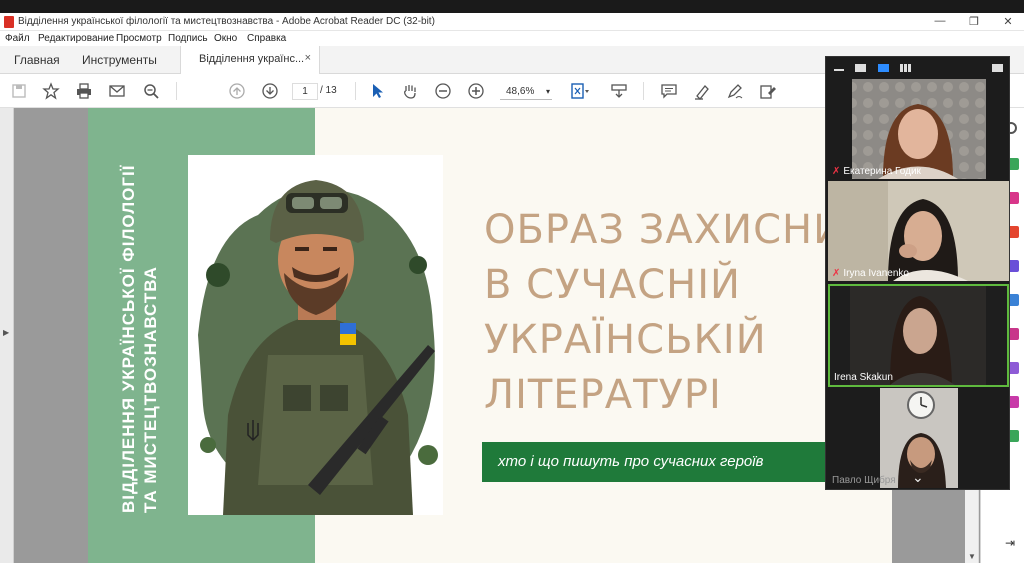 This screenshot has height=563, width=1024. What do you see at coordinates (443, 91) in the screenshot?
I see `zoom-out-icon` at bounding box center [443, 91].